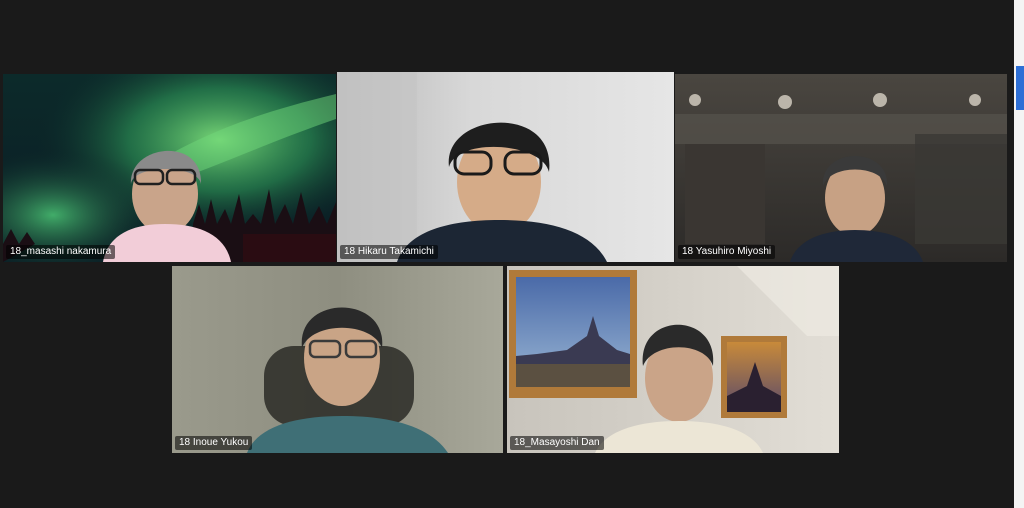  What do you see at coordinates (1020, 88) in the screenshot?
I see `side-panel-accent` at bounding box center [1020, 88].